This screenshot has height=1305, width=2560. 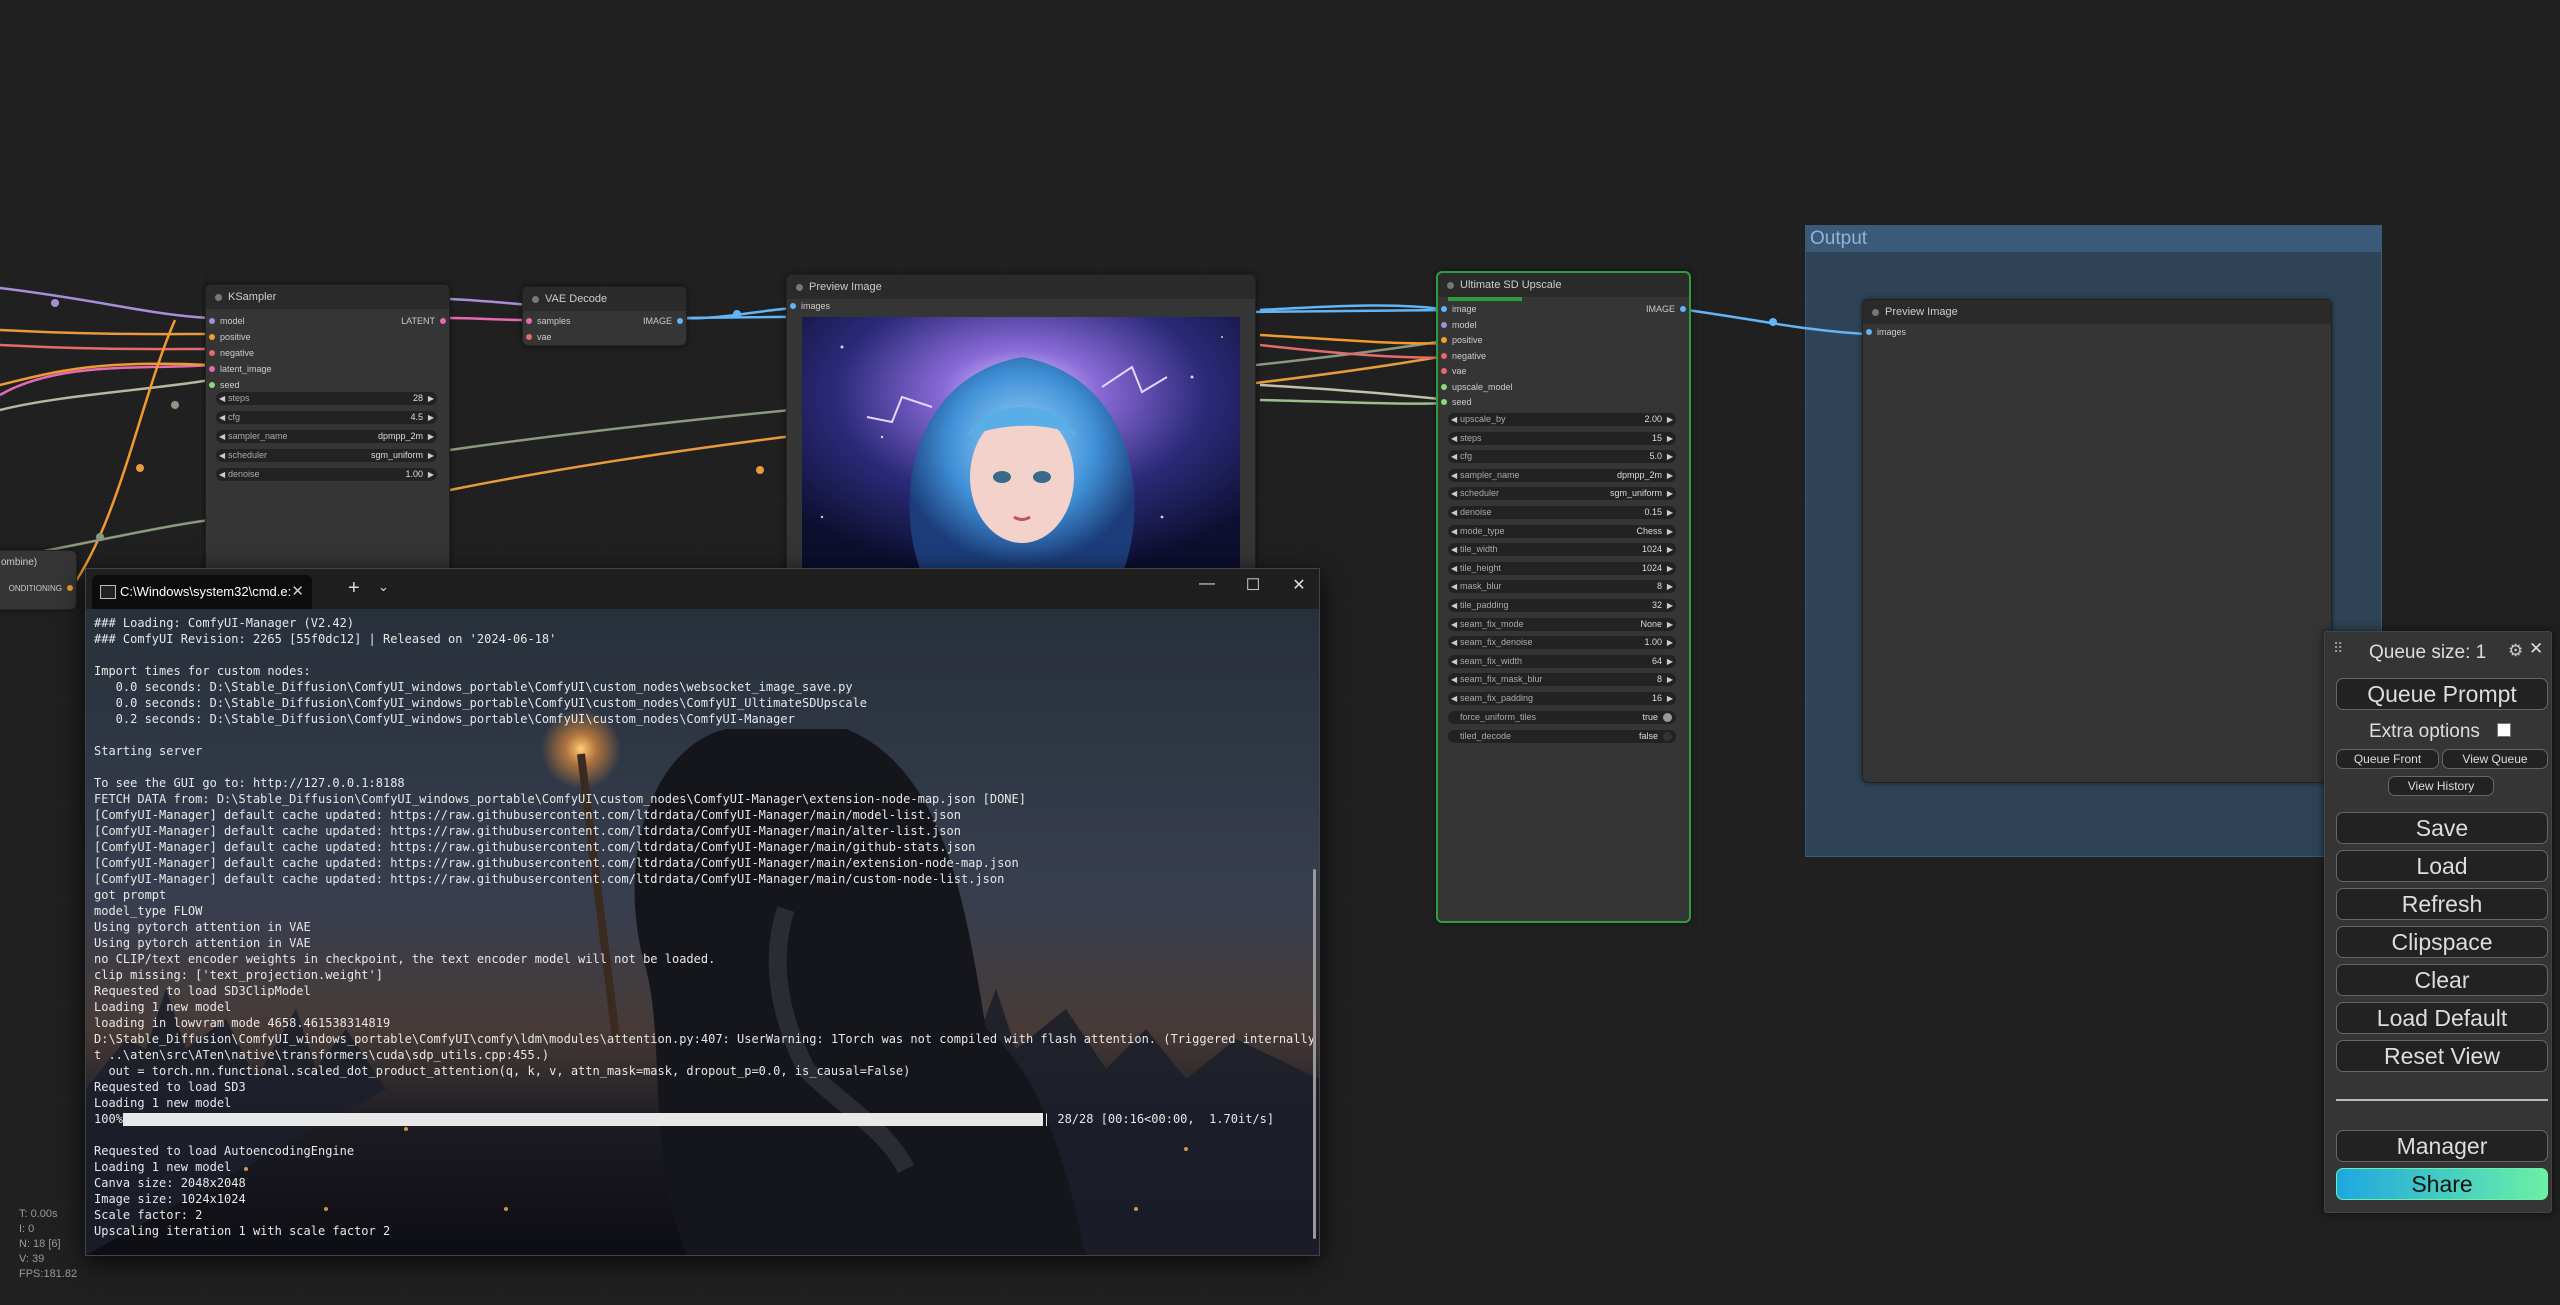 What do you see at coordinates (2515, 651) in the screenshot?
I see `settings-gear-icon: ⚙` at bounding box center [2515, 651].